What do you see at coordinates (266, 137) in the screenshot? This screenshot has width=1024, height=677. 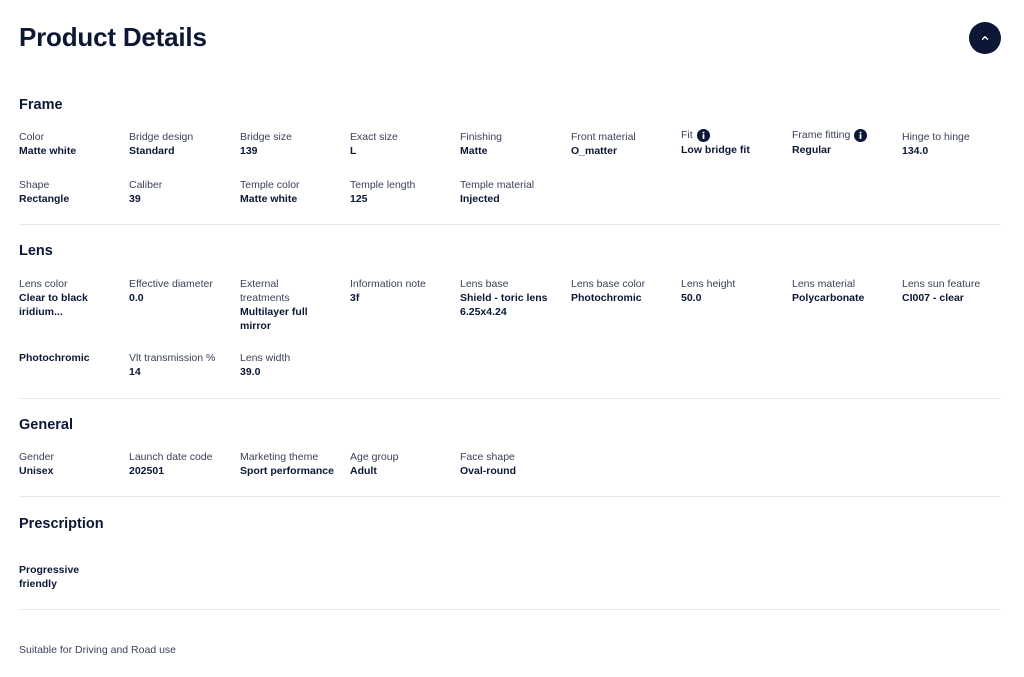 I see `field-label: Bridge size` at bounding box center [266, 137].